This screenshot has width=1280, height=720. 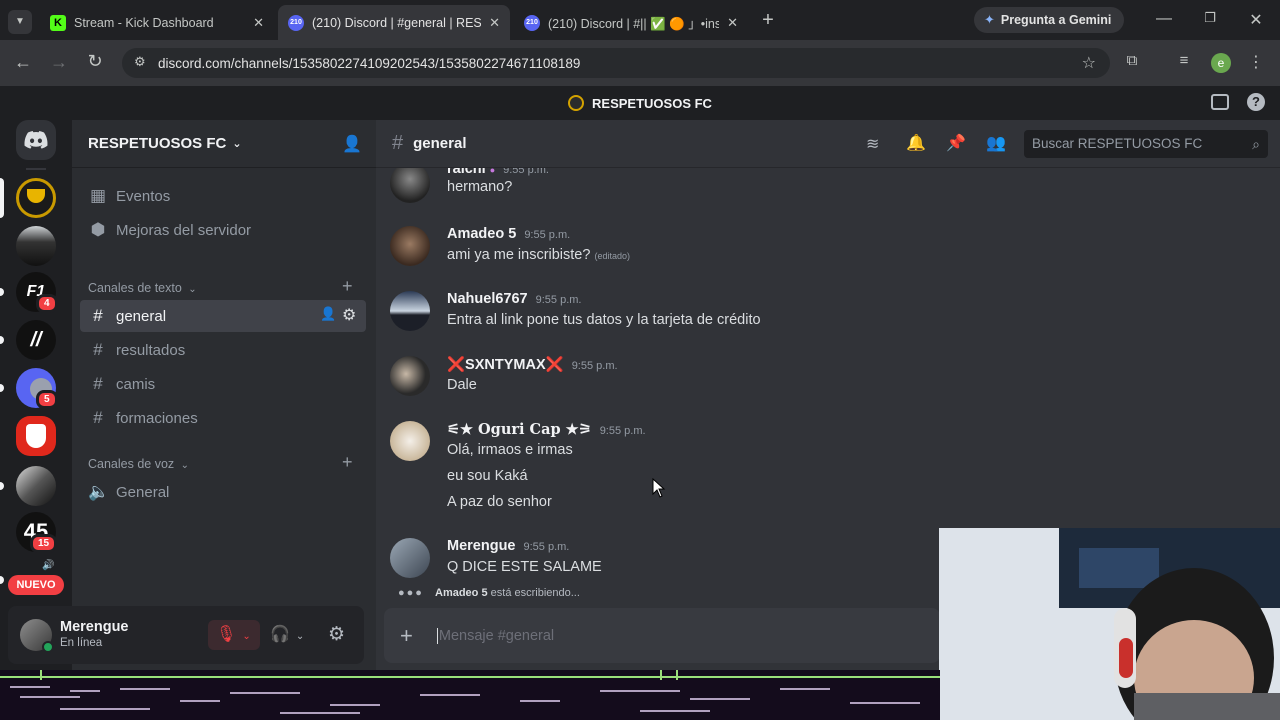 I want to click on add-voice-channel-icon: +, so click(x=347, y=462).